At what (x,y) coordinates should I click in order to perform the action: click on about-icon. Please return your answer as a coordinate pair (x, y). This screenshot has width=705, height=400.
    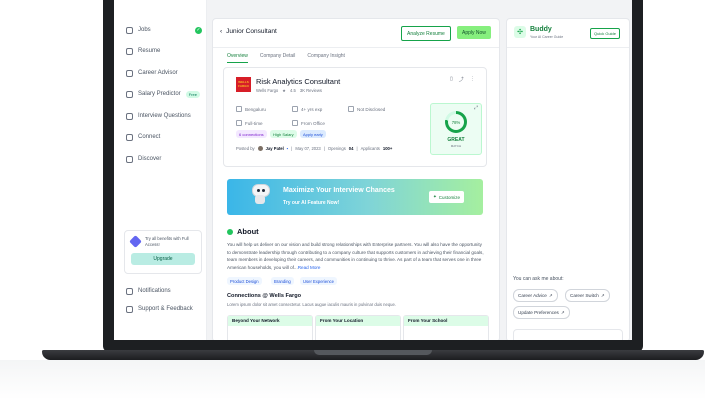
    Looking at the image, I should click on (230, 231).